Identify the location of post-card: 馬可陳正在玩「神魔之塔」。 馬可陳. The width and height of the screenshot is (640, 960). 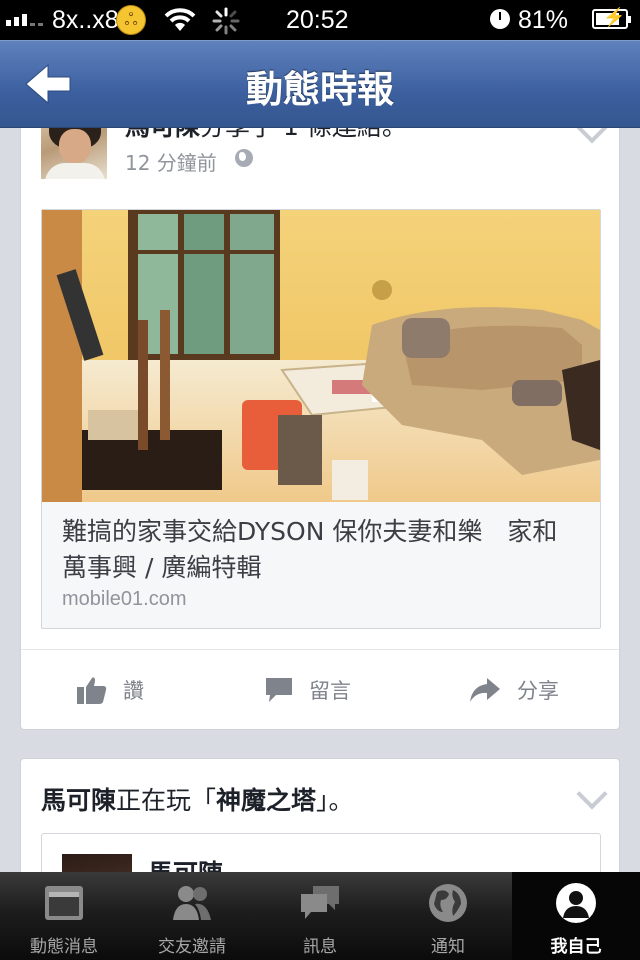
(320, 815).